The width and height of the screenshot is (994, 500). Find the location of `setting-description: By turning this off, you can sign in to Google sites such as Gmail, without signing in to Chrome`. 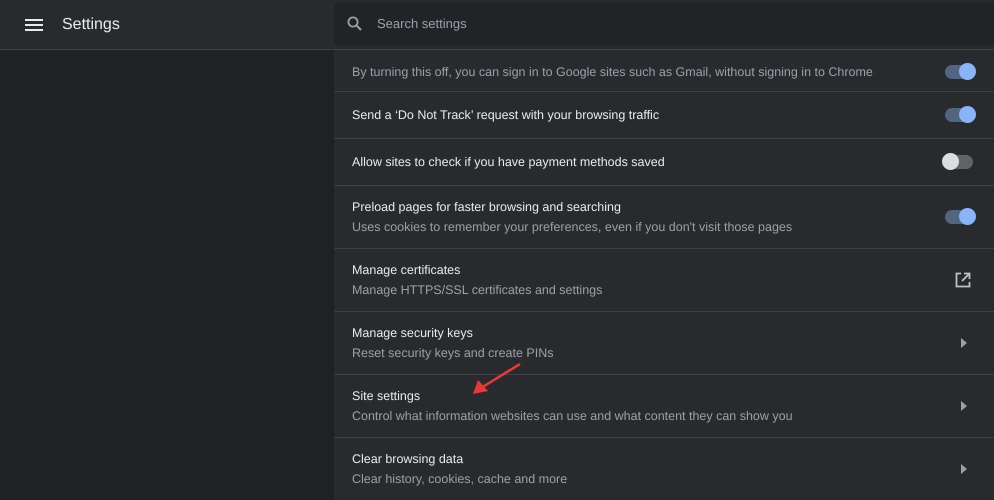

setting-description: By turning this off, you can sign in to Google sites such as Gmail, without signing in to Chrome is located at coordinates (613, 71).